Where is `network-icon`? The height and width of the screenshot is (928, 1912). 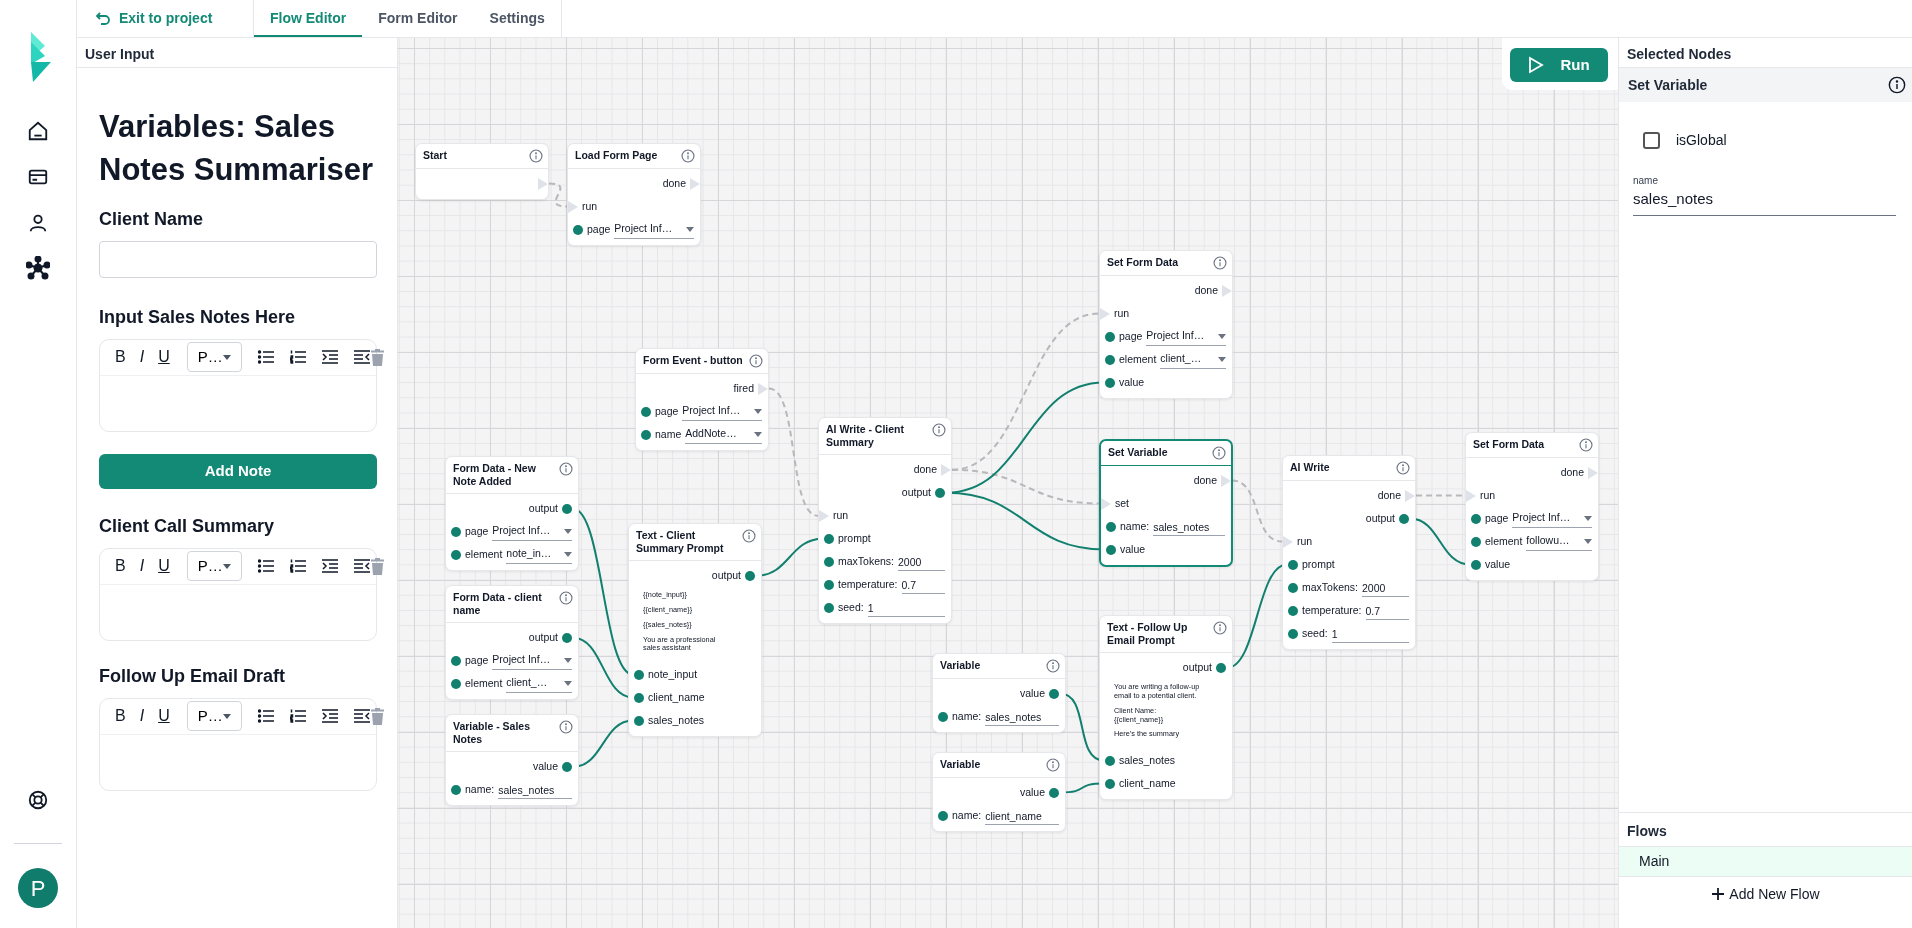 network-icon is located at coordinates (38, 268).